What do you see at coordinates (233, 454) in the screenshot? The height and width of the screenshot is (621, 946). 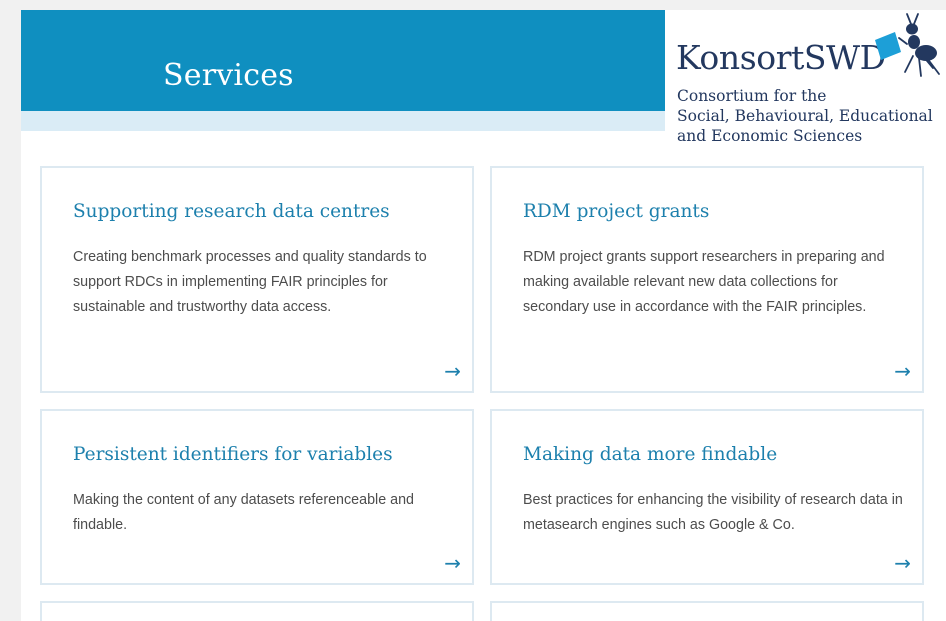 I see `card-title: Persistent identifiers for variables` at bounding box center [233, 454].